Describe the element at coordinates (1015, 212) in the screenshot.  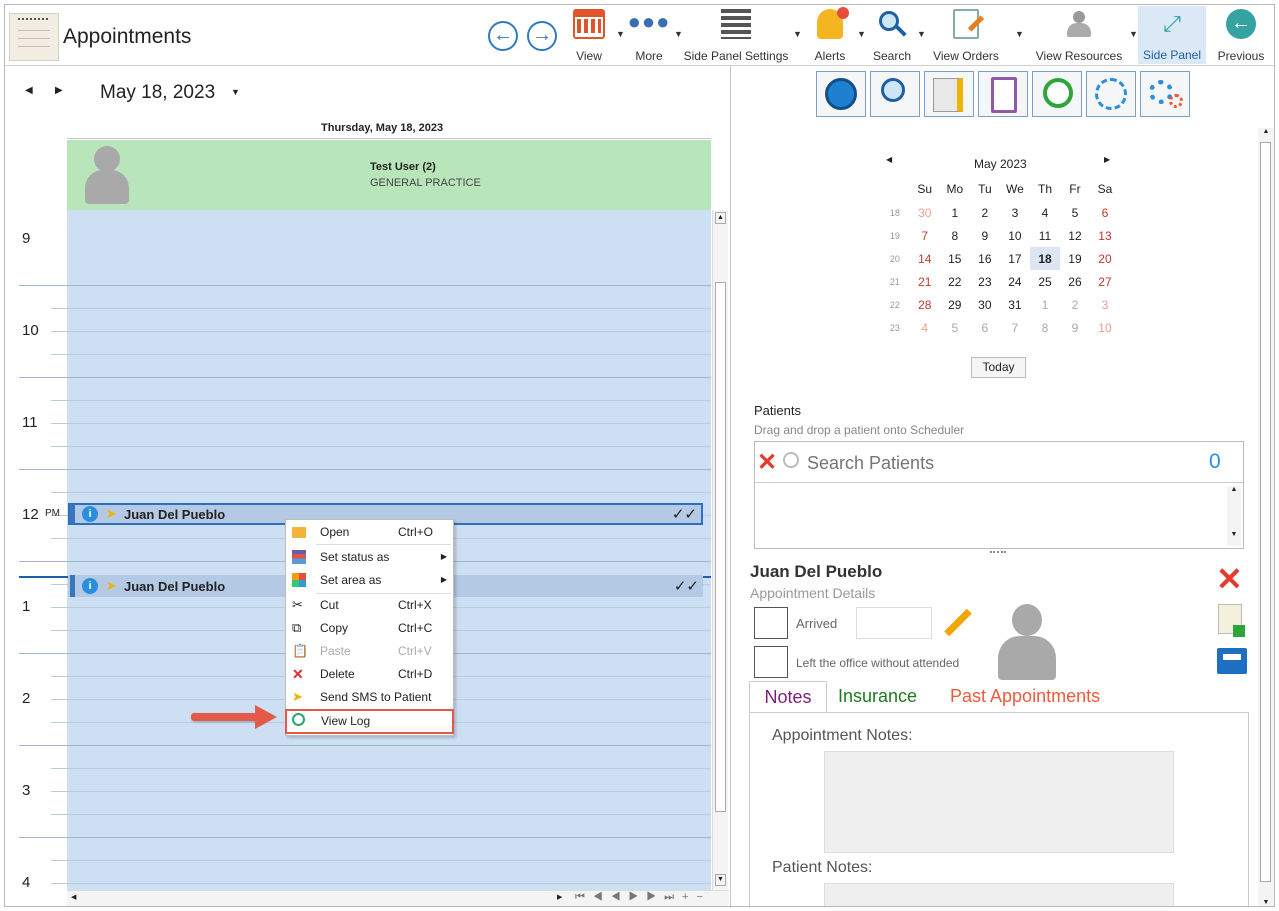
I see `cal-day: 3` at that location.